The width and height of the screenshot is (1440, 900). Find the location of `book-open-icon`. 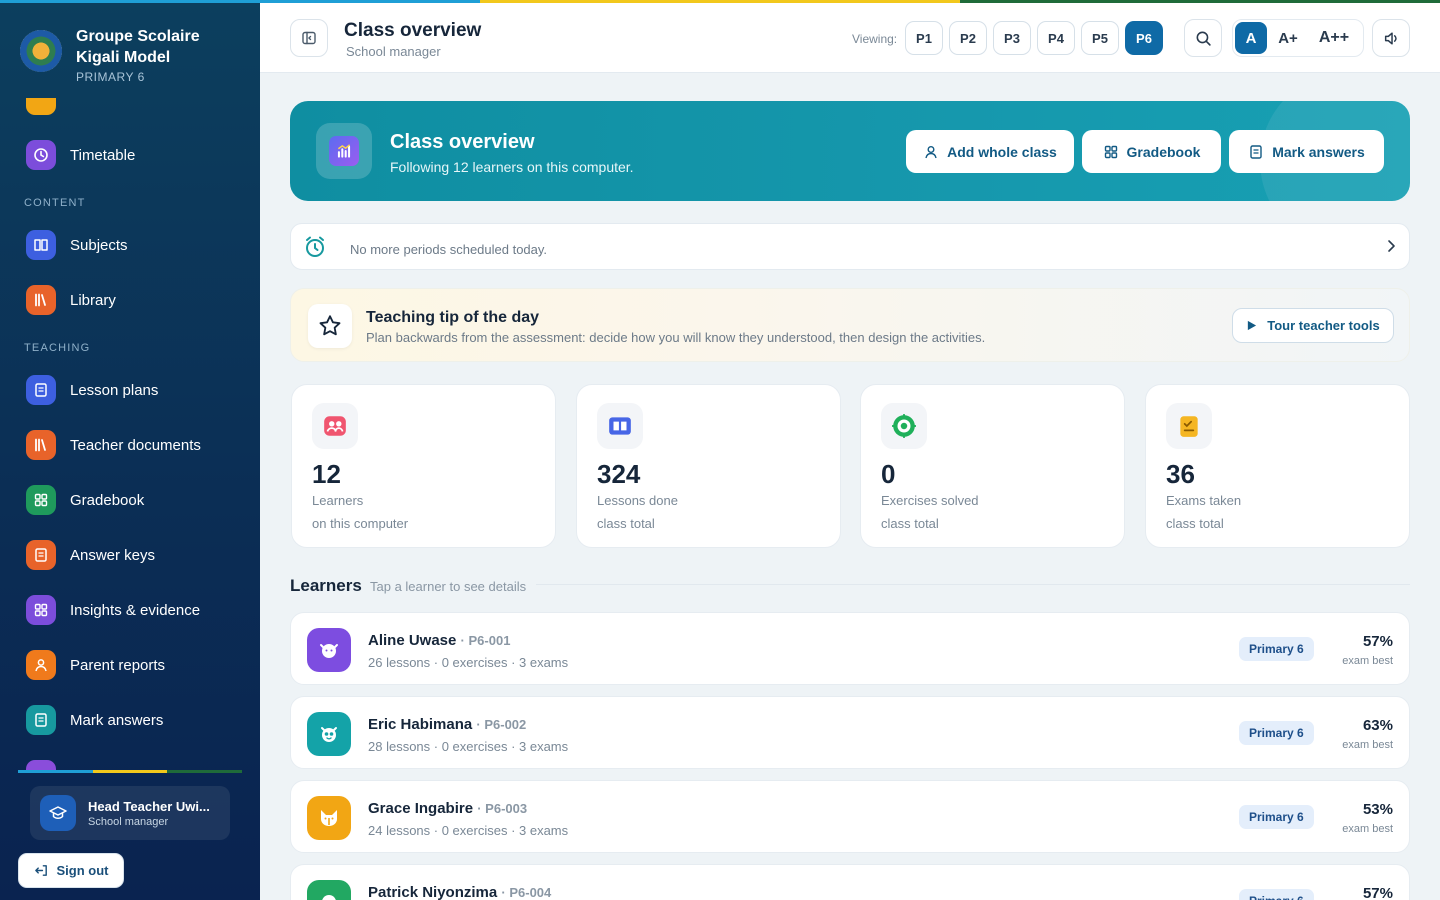

book-open-icon is located at coordinates (41, 245).